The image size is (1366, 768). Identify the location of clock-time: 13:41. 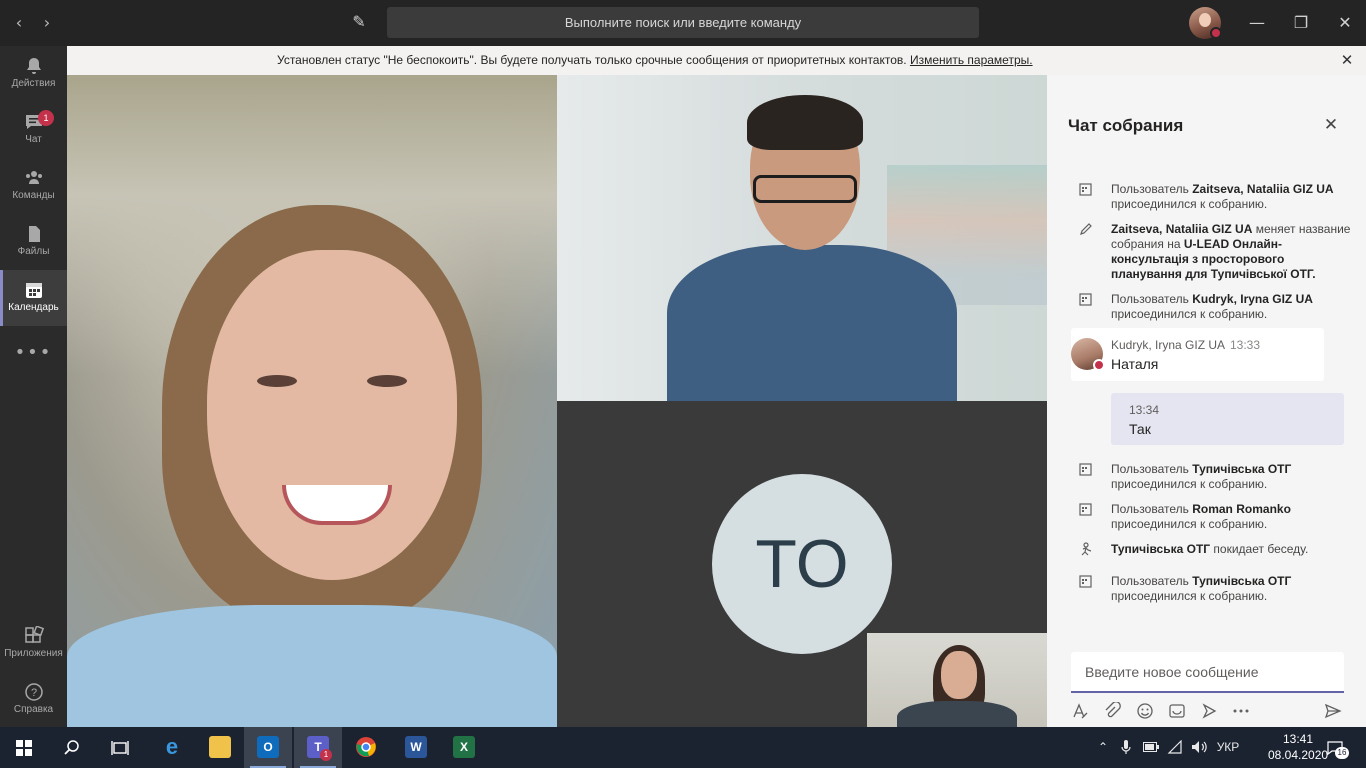
(1298, 739).